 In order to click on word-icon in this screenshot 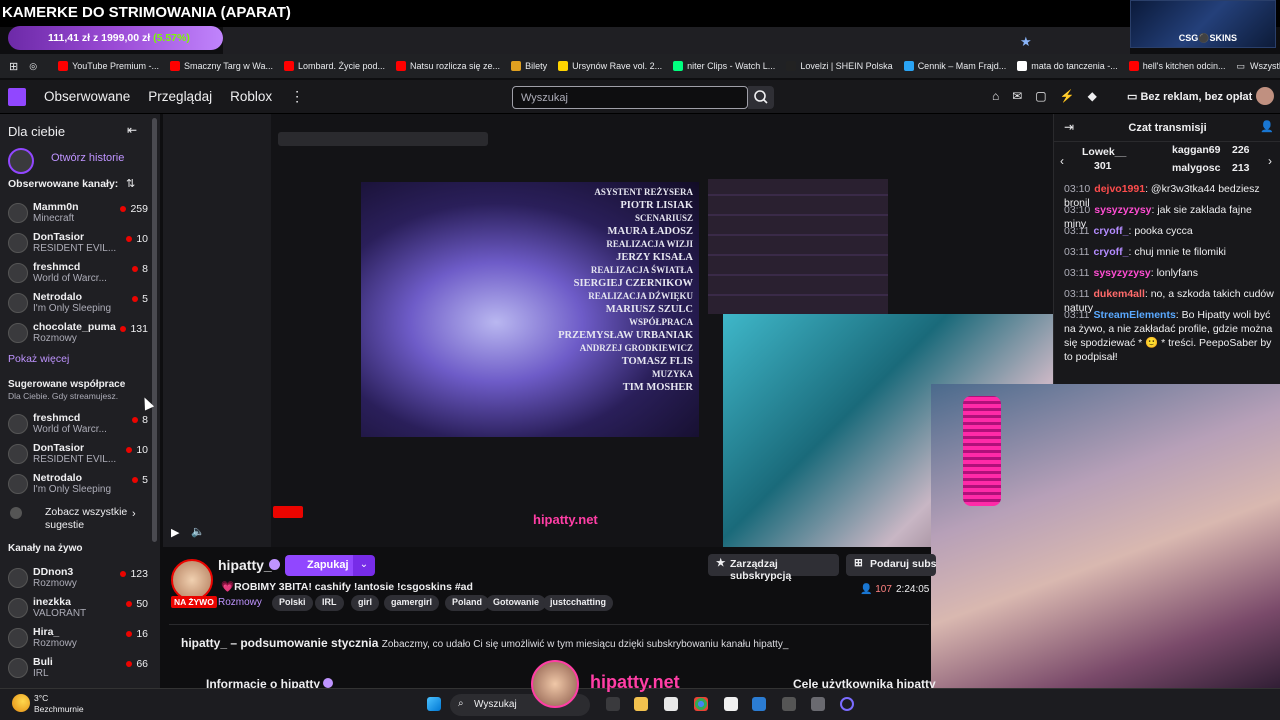, I will do `click(759, 704)`.